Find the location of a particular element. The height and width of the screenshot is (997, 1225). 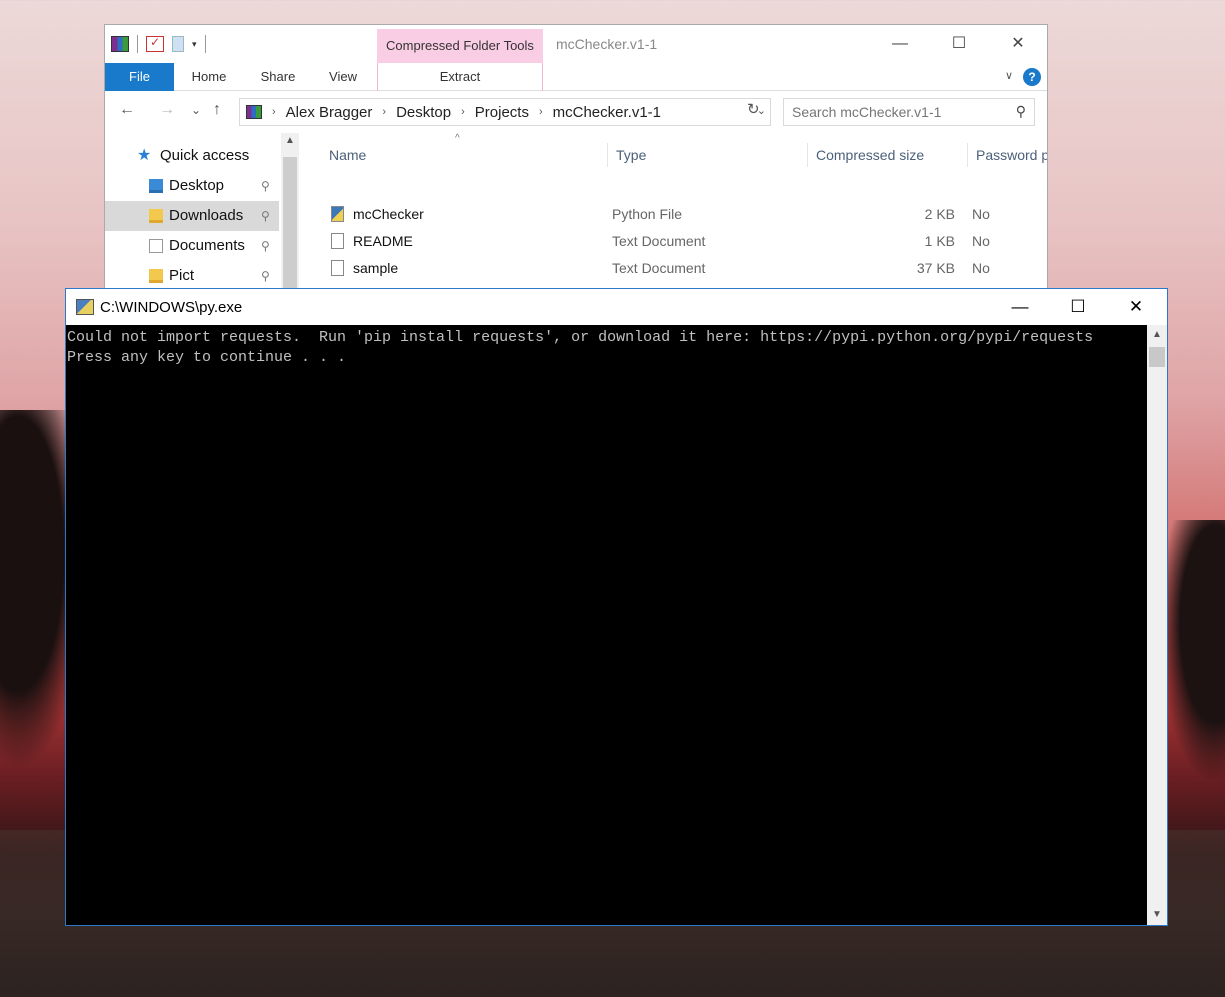

archive-location-icon is located at coordinates (254, 112).